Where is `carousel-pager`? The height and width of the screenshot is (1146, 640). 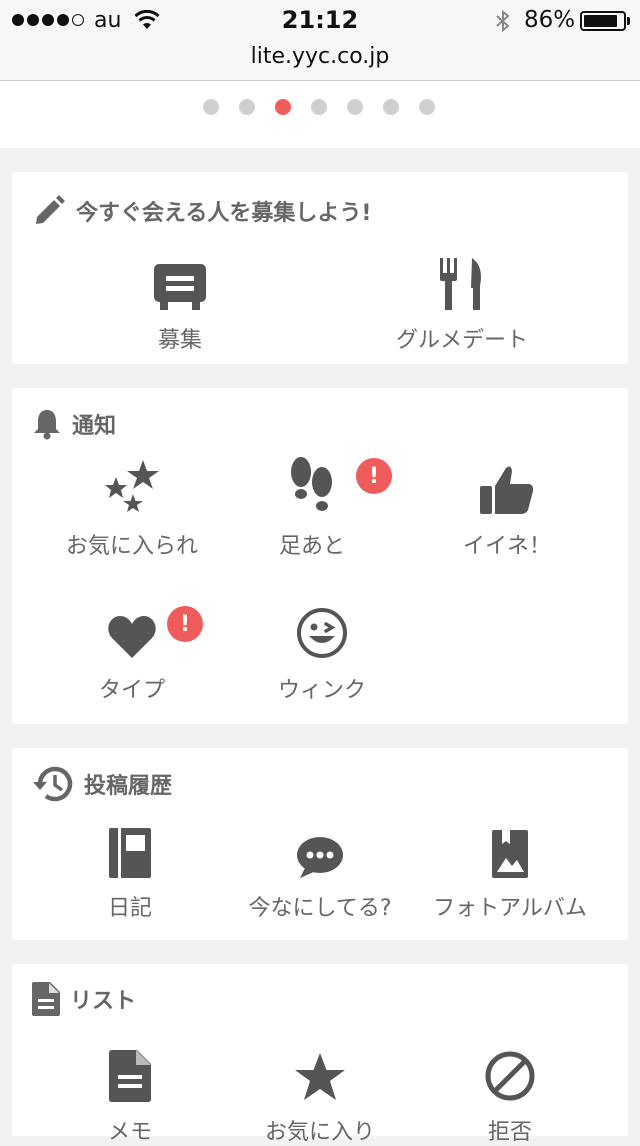
carousel-pager is located at coordinates (319, 107).